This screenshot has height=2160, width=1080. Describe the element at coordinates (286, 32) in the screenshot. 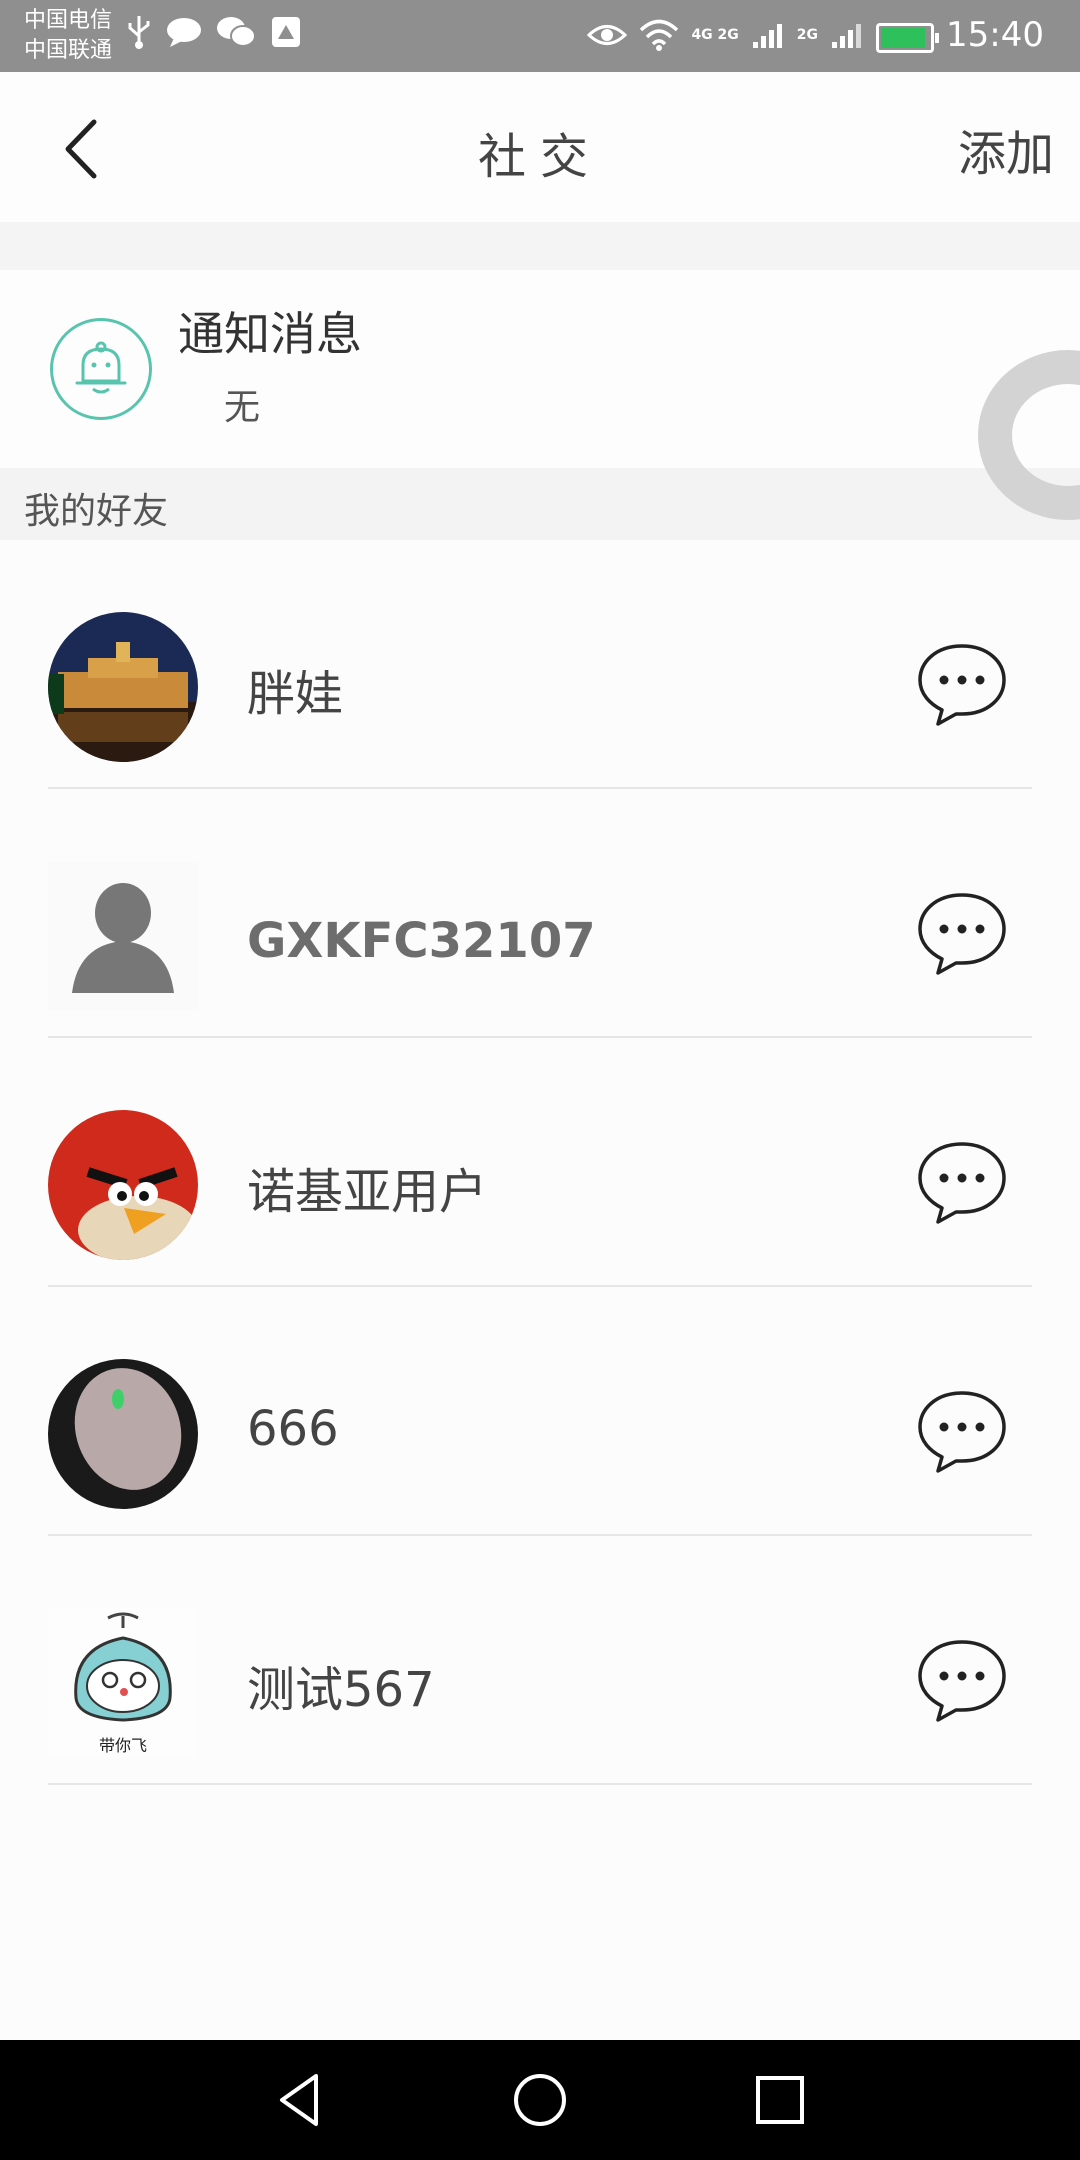

I see `app-icon` at that location.